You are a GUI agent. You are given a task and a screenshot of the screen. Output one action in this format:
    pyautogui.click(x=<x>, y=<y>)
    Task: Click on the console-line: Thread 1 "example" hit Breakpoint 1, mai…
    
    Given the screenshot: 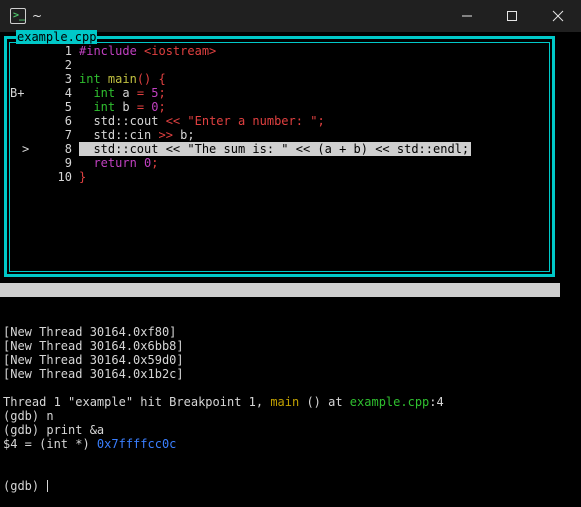 What is the action you would take?
    pyautogui.click(x=283, y=402)
    